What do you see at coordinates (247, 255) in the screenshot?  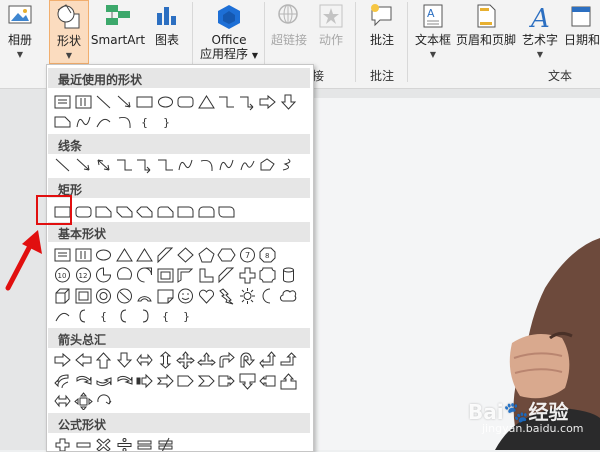 I see `basic-shape-heptagon-icon: 7` at bounding box center [247, 255].